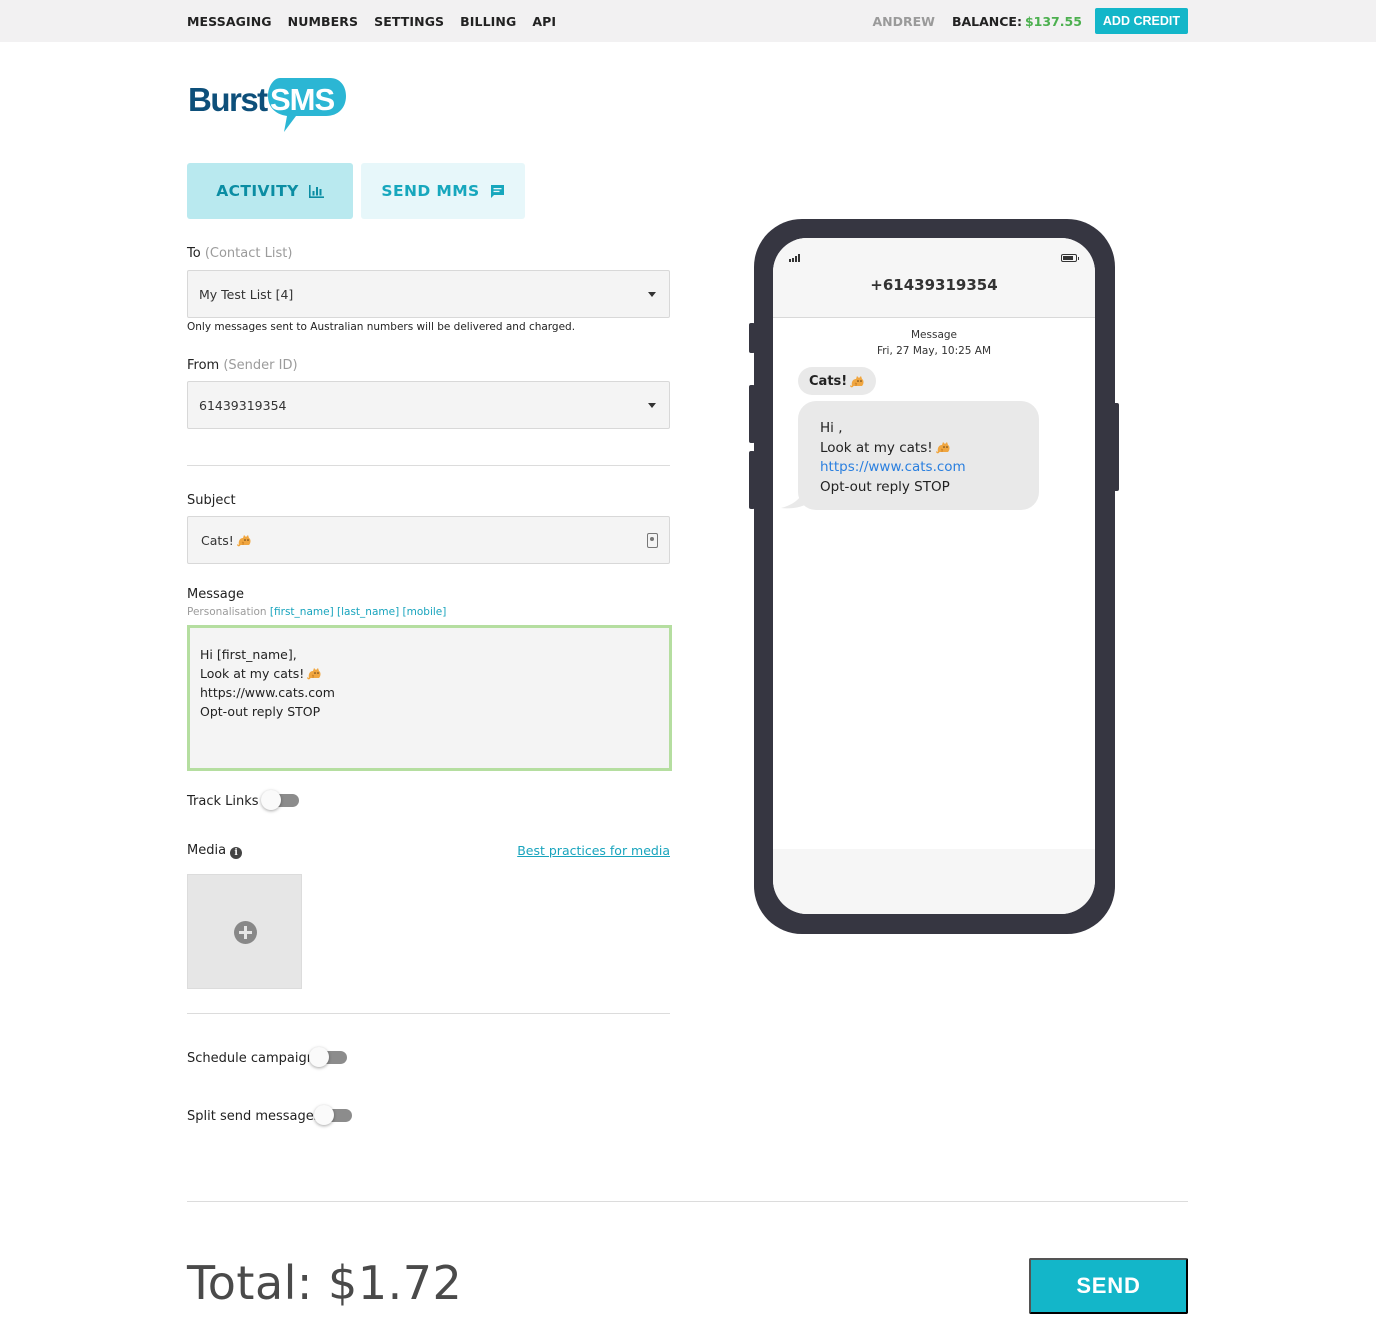 The height and width of the screenshot is (1331, 1376). Describe the element at coordinates (794, 258) in the screenshot. I see `signal-icon` at that location.